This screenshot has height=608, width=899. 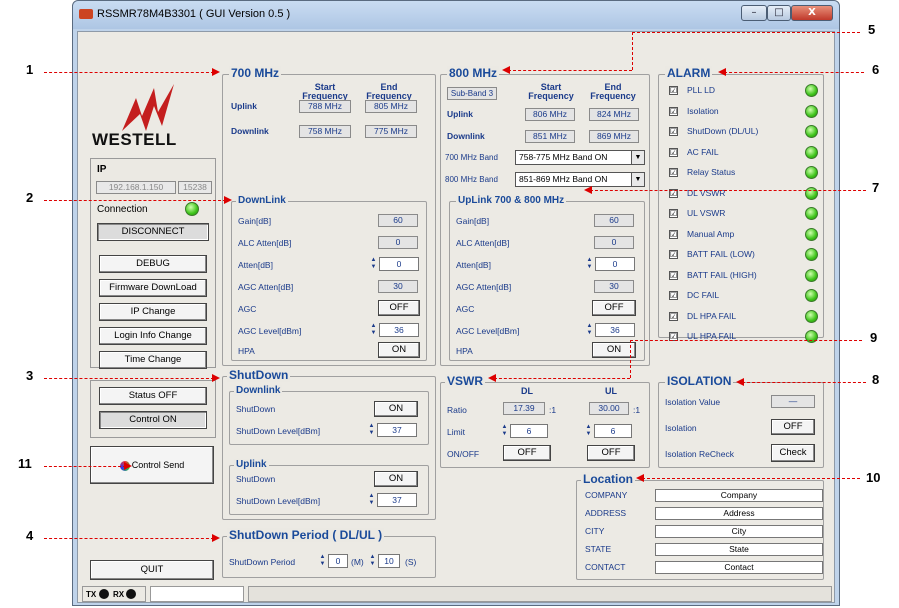 What do you see at coordinates (703, 110) in the screenshot?
I see `alarm-label: Isolation` at bounding box center [703, 110].